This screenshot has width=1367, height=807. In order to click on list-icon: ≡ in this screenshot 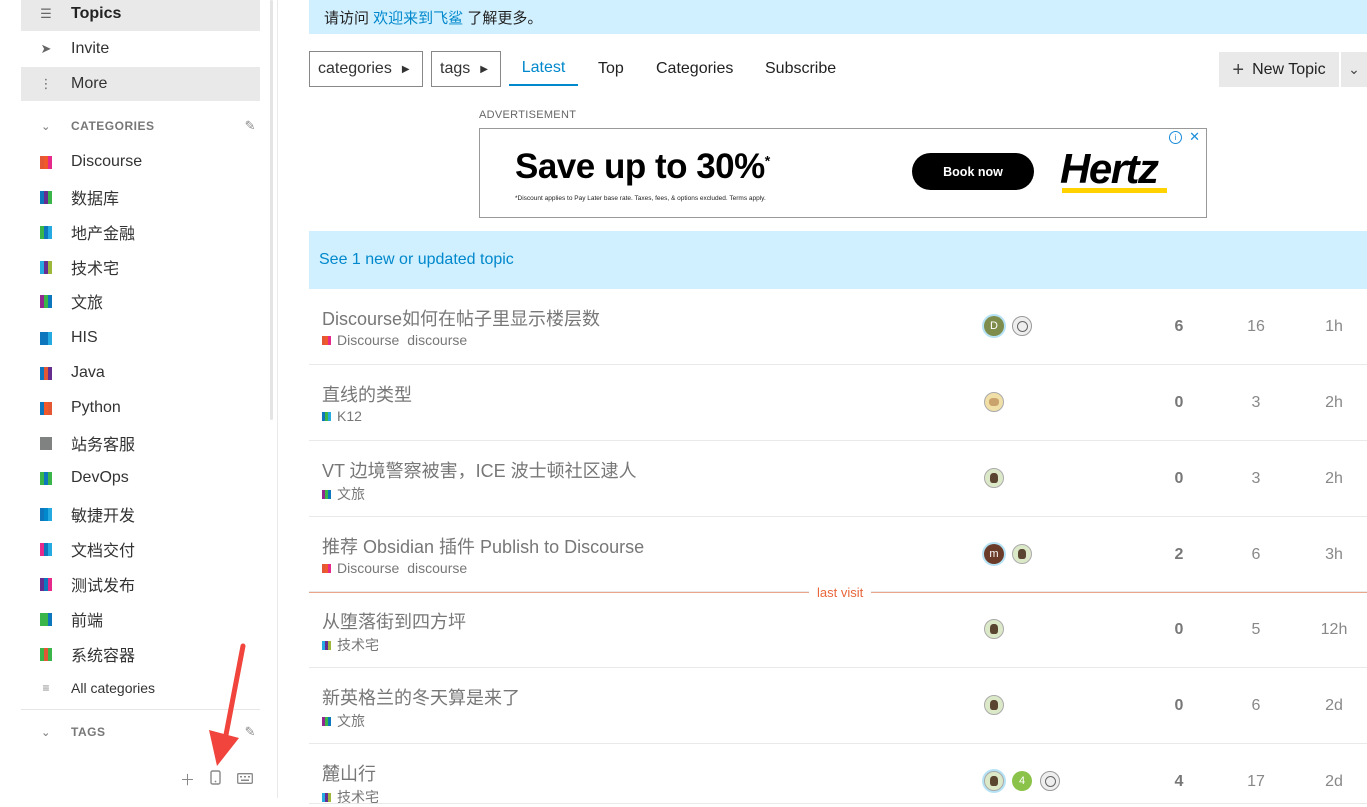, I will do `click(46, 688)`.